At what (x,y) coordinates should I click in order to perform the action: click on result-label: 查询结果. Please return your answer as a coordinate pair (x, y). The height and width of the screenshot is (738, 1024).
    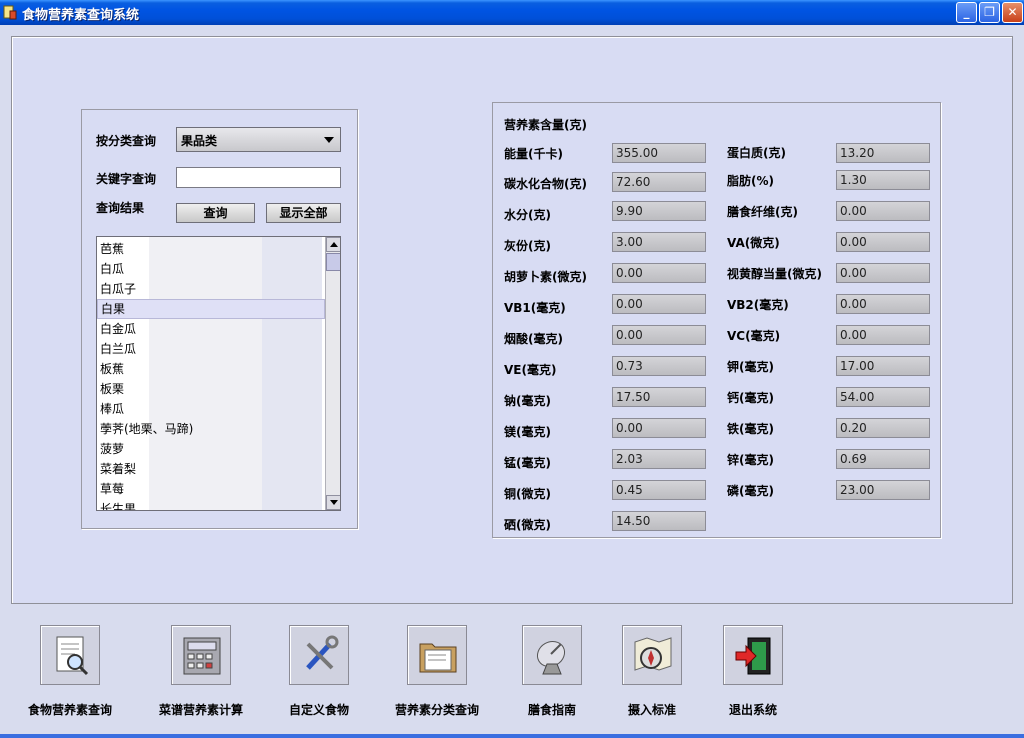
    Looking at the image, I should click on (120, 208).